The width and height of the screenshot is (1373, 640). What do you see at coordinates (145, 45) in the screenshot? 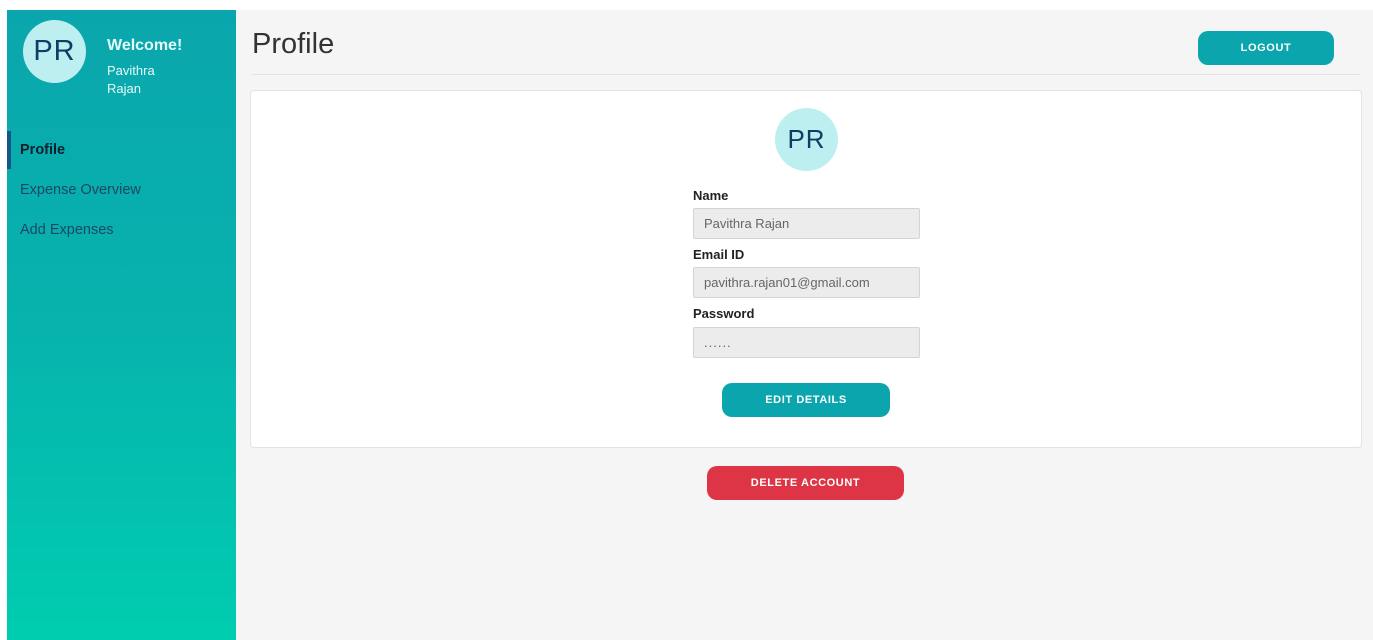
I see `welcome-text: Welcome!` at bounding box center [145, 45].